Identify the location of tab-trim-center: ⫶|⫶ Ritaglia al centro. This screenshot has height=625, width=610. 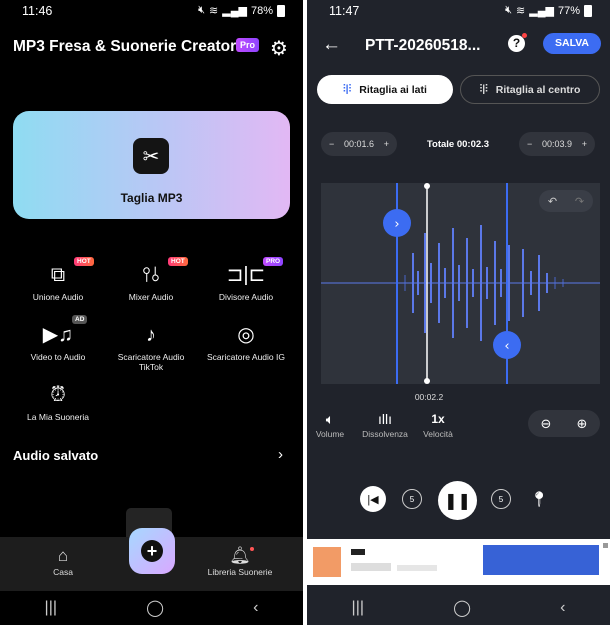
(530, 89).